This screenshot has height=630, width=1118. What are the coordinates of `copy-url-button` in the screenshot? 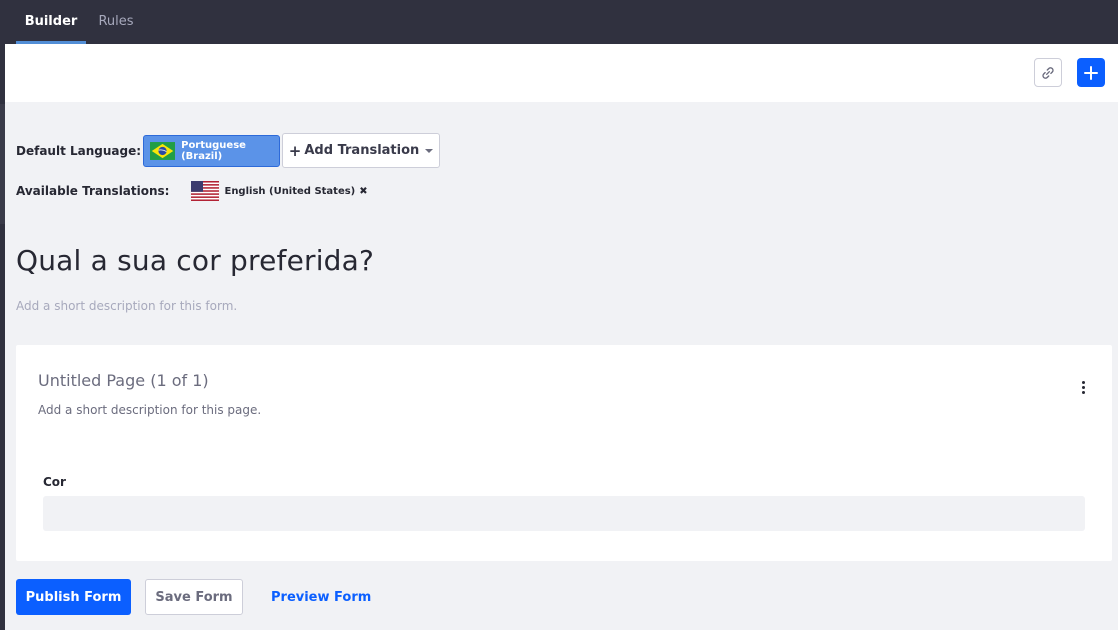 It's located at (1048, 72).